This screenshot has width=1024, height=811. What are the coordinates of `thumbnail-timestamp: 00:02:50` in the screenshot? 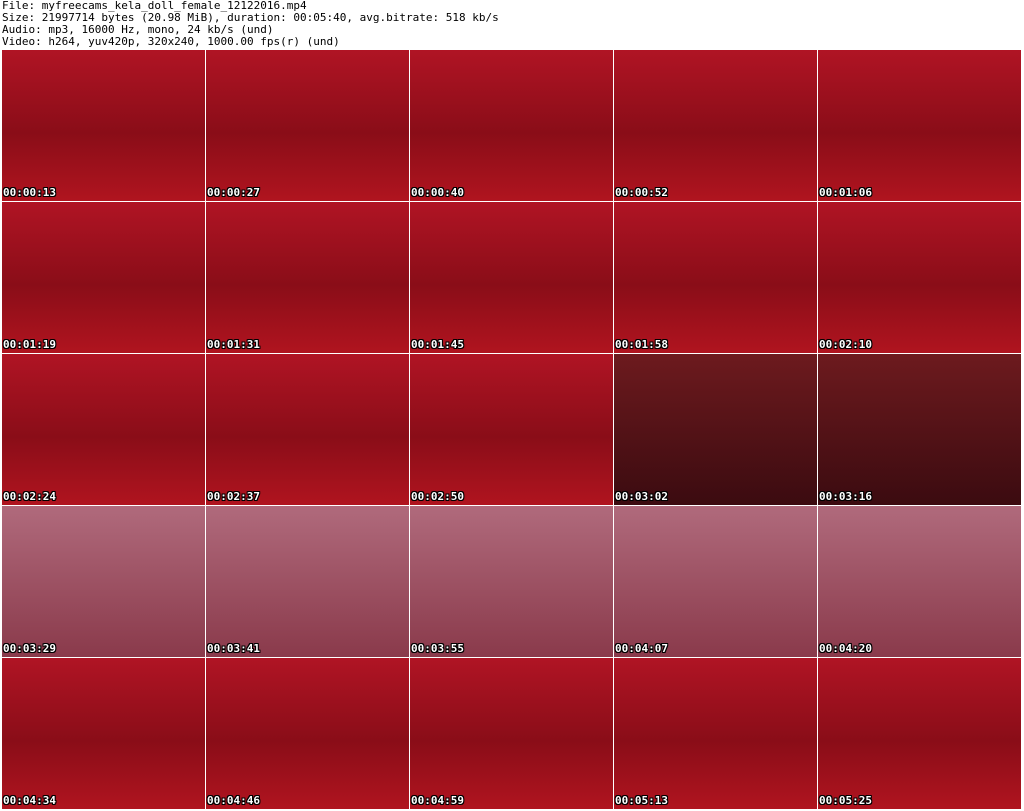 It's located at (437, 496).